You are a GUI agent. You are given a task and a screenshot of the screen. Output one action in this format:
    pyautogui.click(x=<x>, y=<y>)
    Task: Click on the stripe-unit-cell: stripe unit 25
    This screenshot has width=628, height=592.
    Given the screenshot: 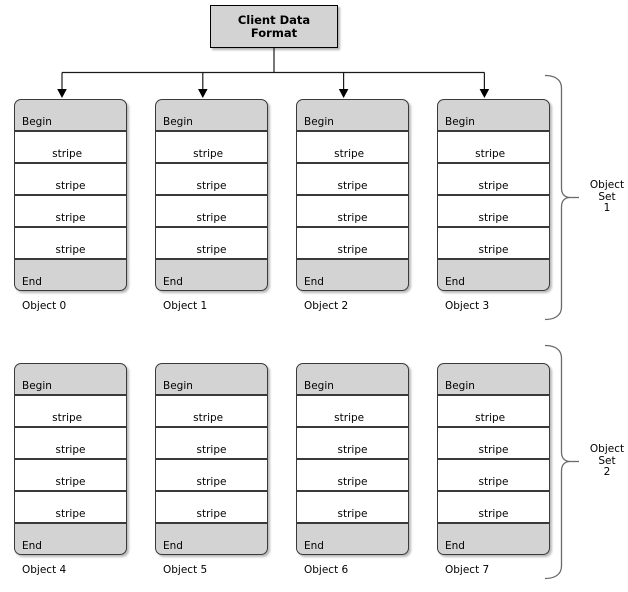 What is the action you would take?
    pyautogui.click(x=211, y=485)
    